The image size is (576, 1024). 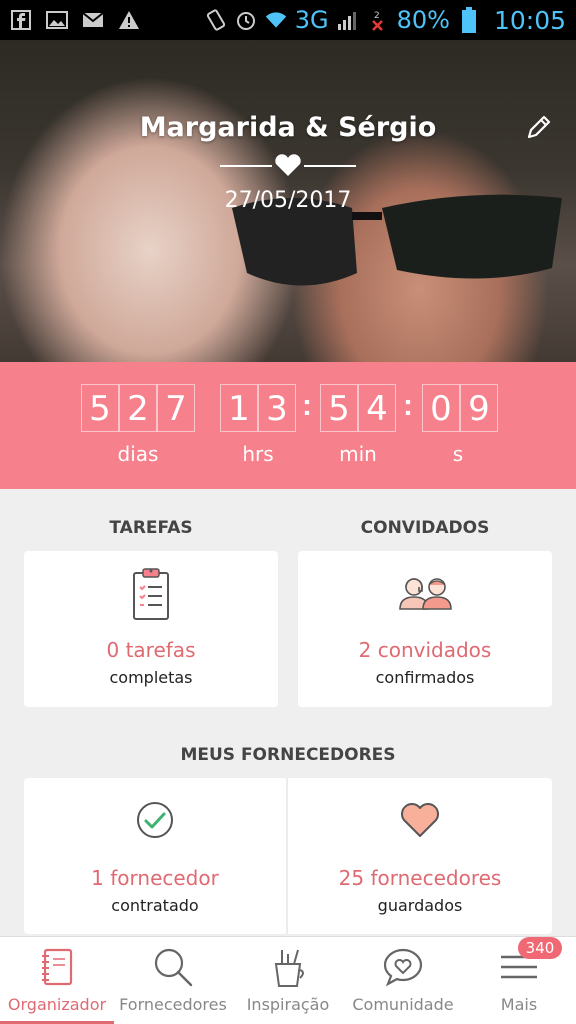 I want to click on wedding-date: 27/05/2017, so click(x=288, y=200).